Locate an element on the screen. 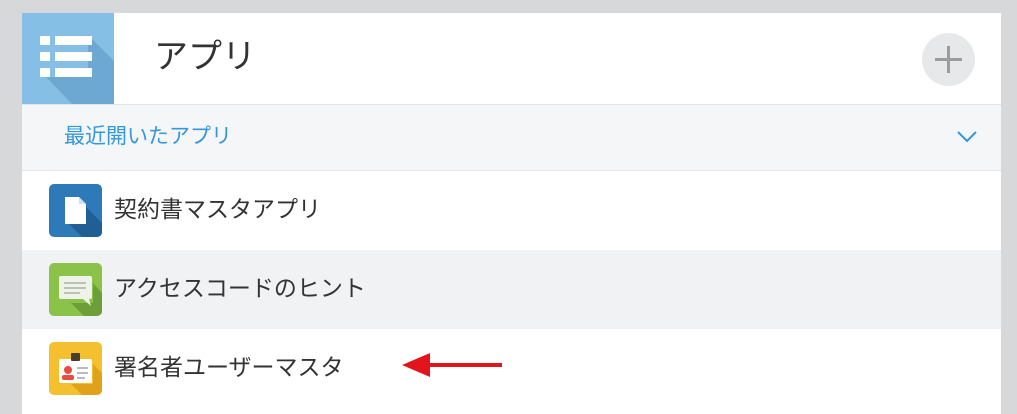 The height and width of the screenshot is (414, 1017). document-icon is located at coordinates (75, 210).